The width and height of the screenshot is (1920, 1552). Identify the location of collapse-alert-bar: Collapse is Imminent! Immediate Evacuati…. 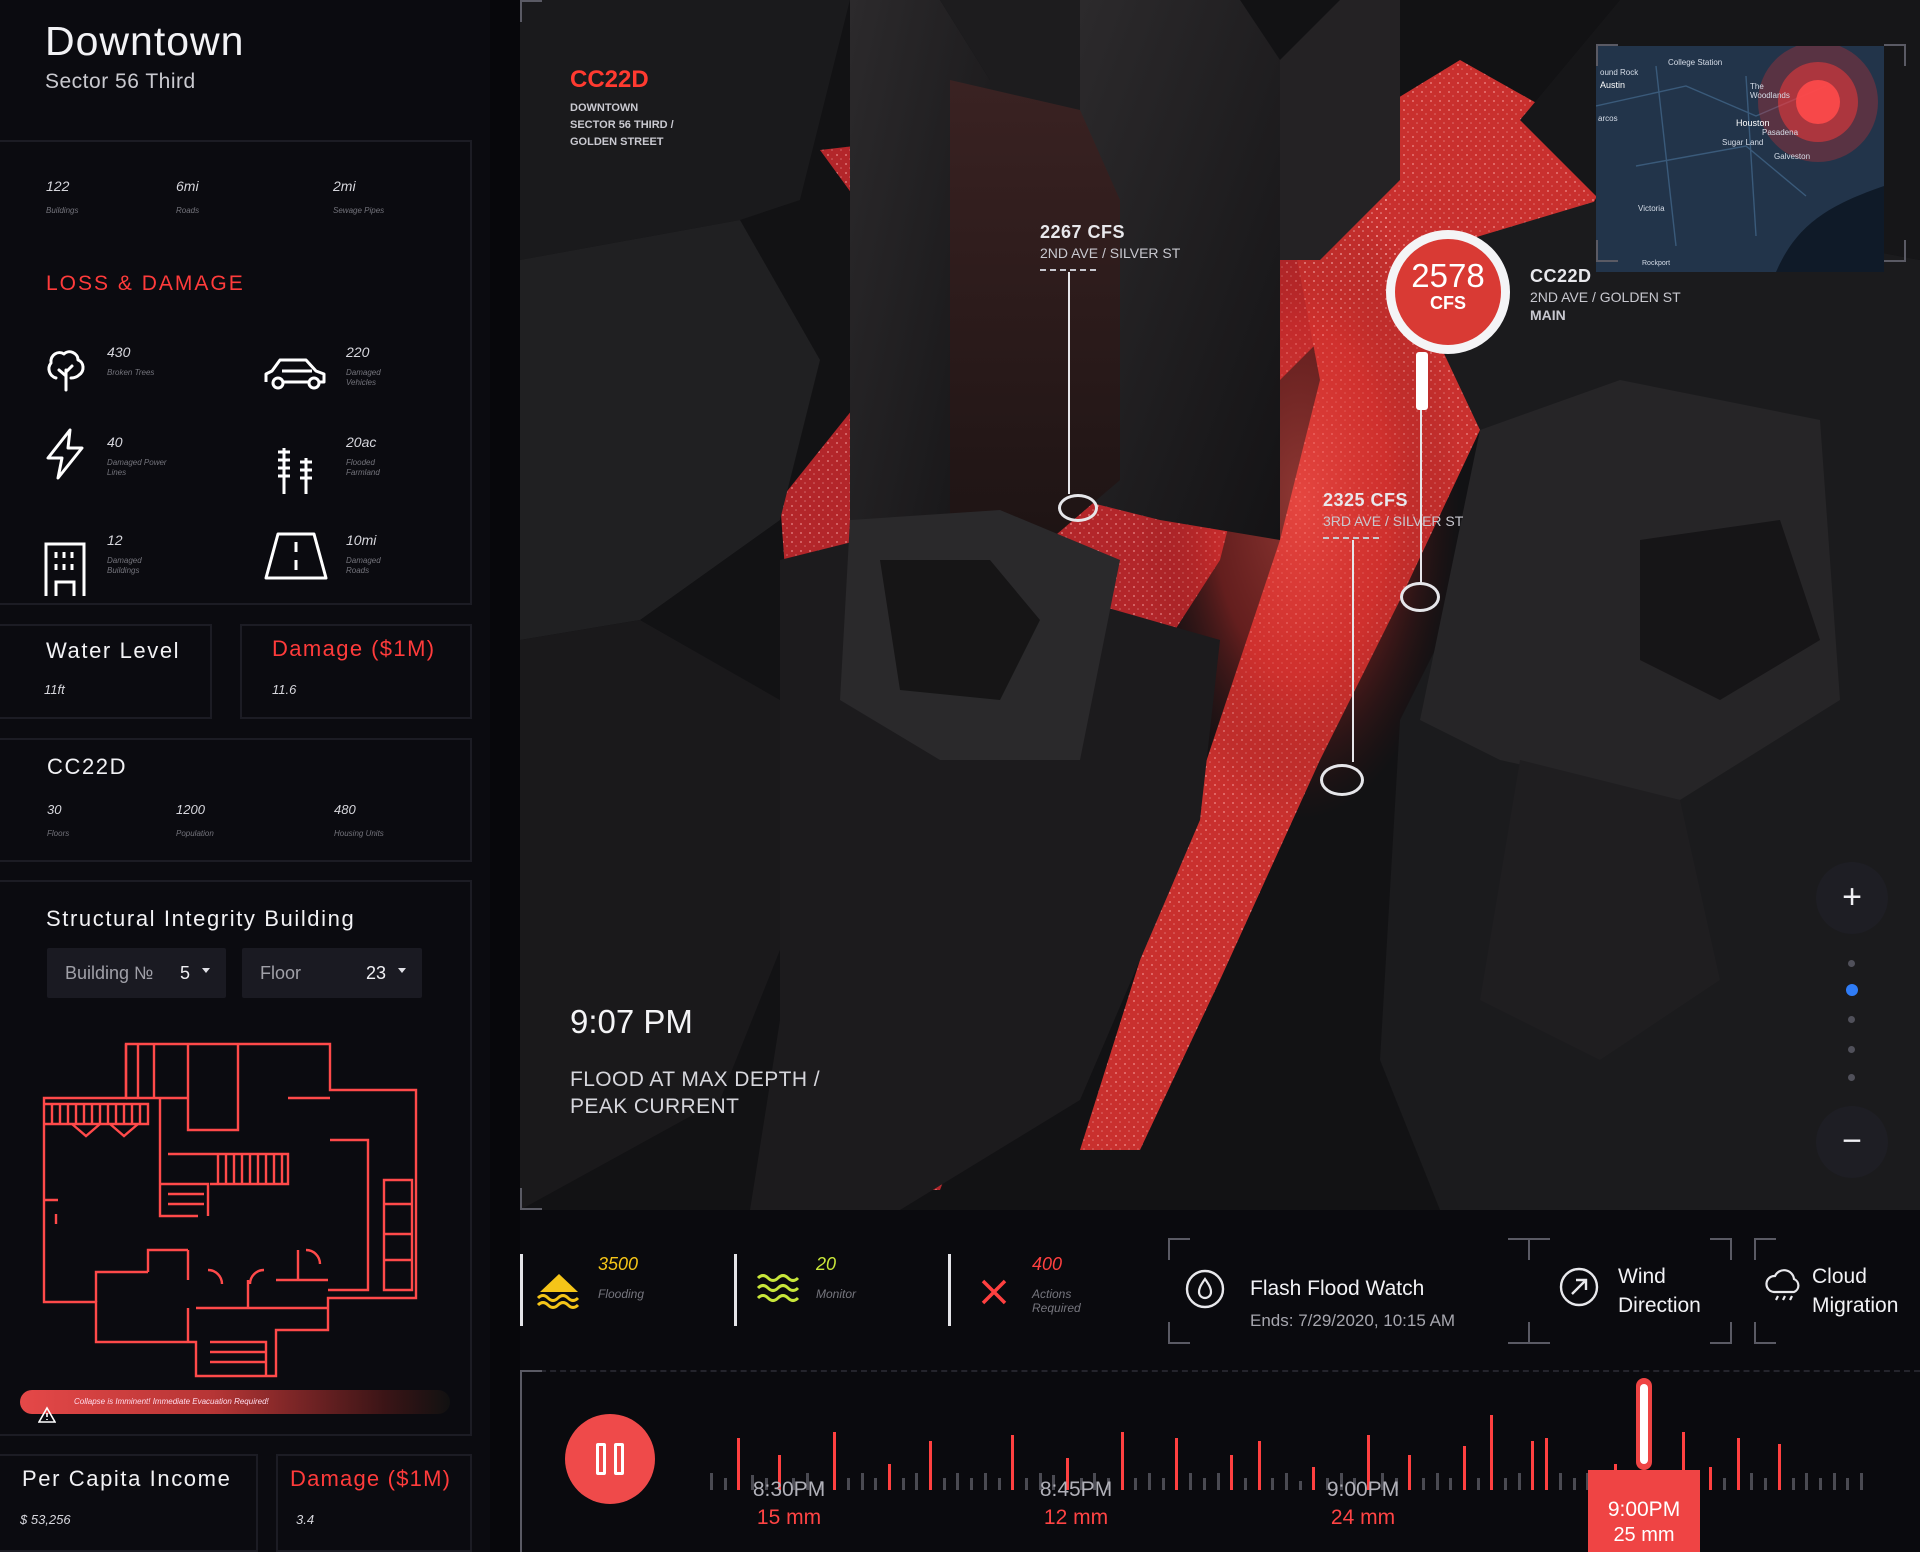
(235, 1402).